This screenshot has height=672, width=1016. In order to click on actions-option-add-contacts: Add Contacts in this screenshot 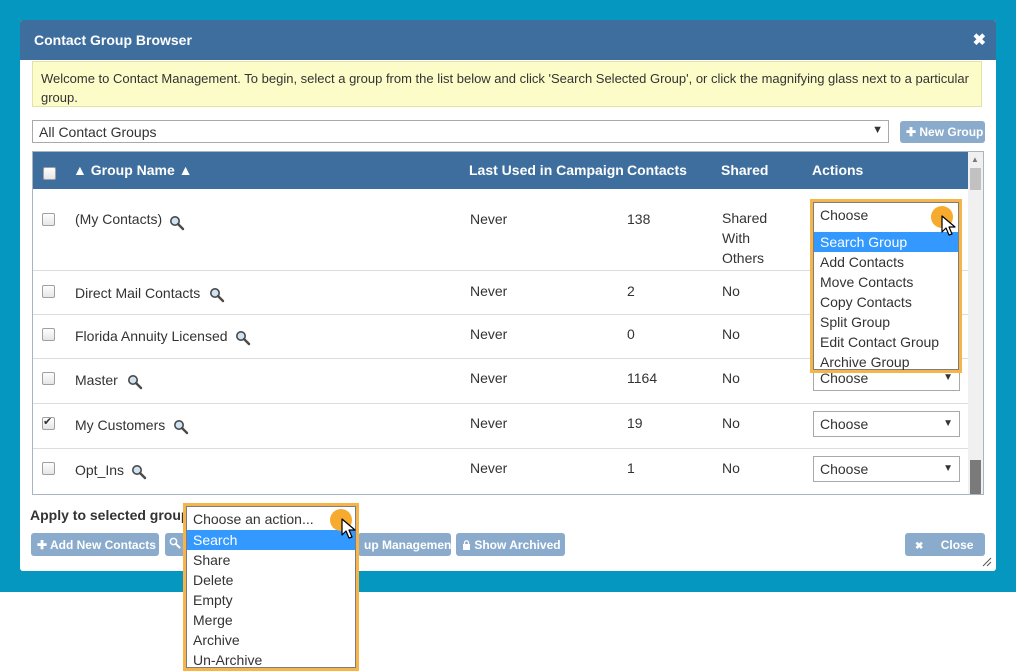, I will do `click(886, 262)`.